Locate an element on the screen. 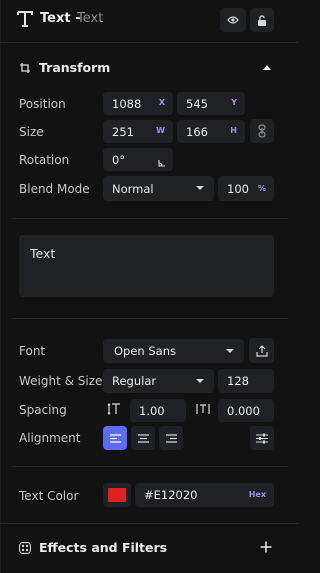  opacity-value: 100 is located at coordinates (238, 188).